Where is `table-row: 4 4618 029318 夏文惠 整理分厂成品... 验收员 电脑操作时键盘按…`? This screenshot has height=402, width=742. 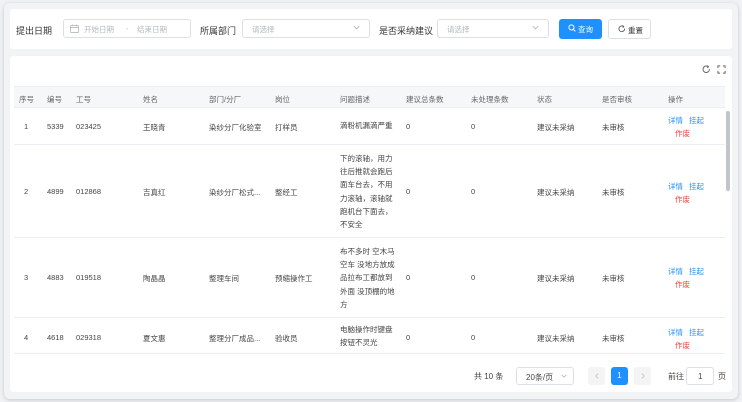 table-row: 4 4618 029318 夏文惠 整理分厂成品... 验收员 电脑操作时键盘按… is located at coordinates (369, 336).